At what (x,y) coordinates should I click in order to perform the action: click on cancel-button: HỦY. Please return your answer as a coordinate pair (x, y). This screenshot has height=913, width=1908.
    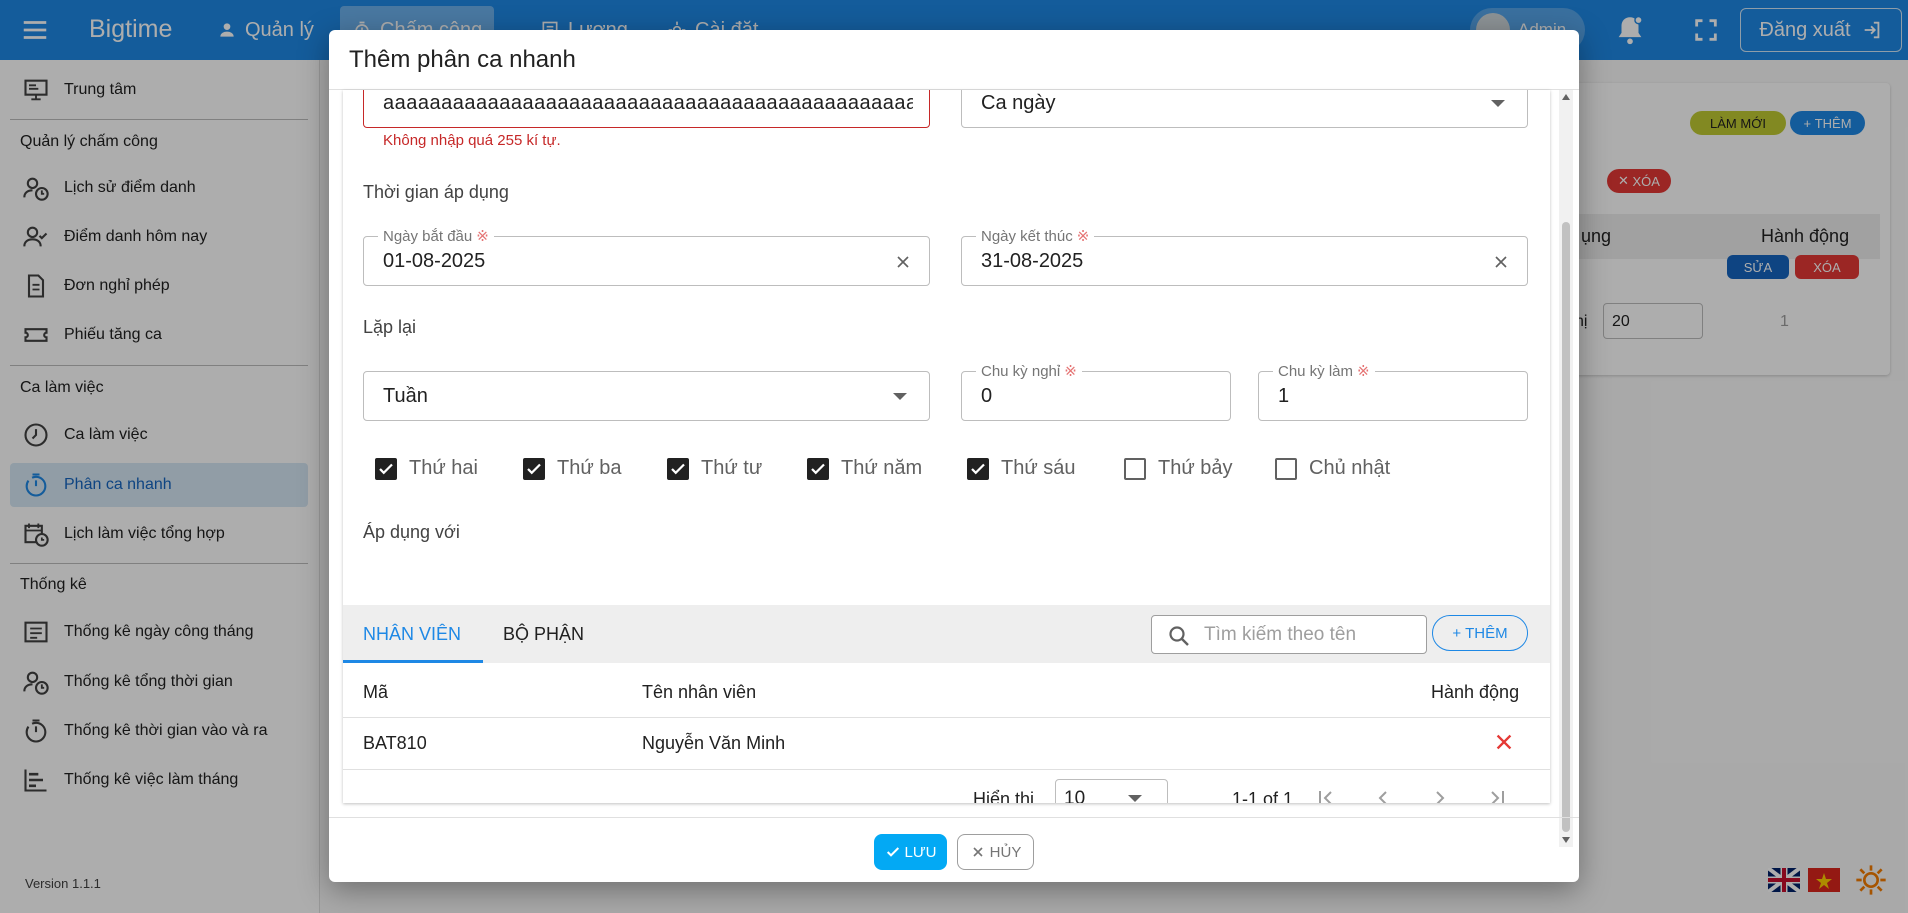
    Looking at the image, I should click on (995, 852).